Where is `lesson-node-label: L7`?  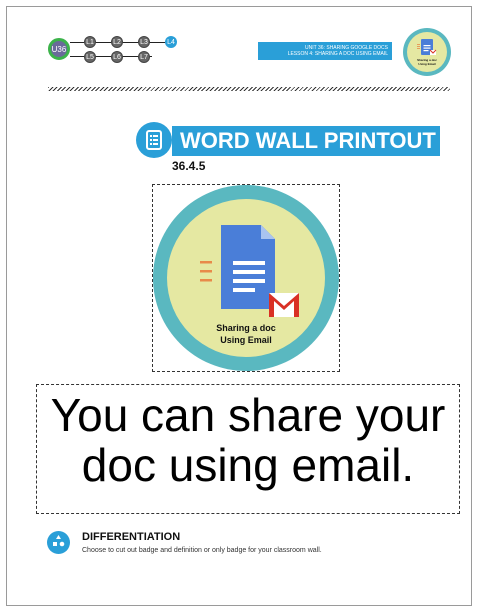
lesson-node-label: L7 is located at coordinates (144, 57).